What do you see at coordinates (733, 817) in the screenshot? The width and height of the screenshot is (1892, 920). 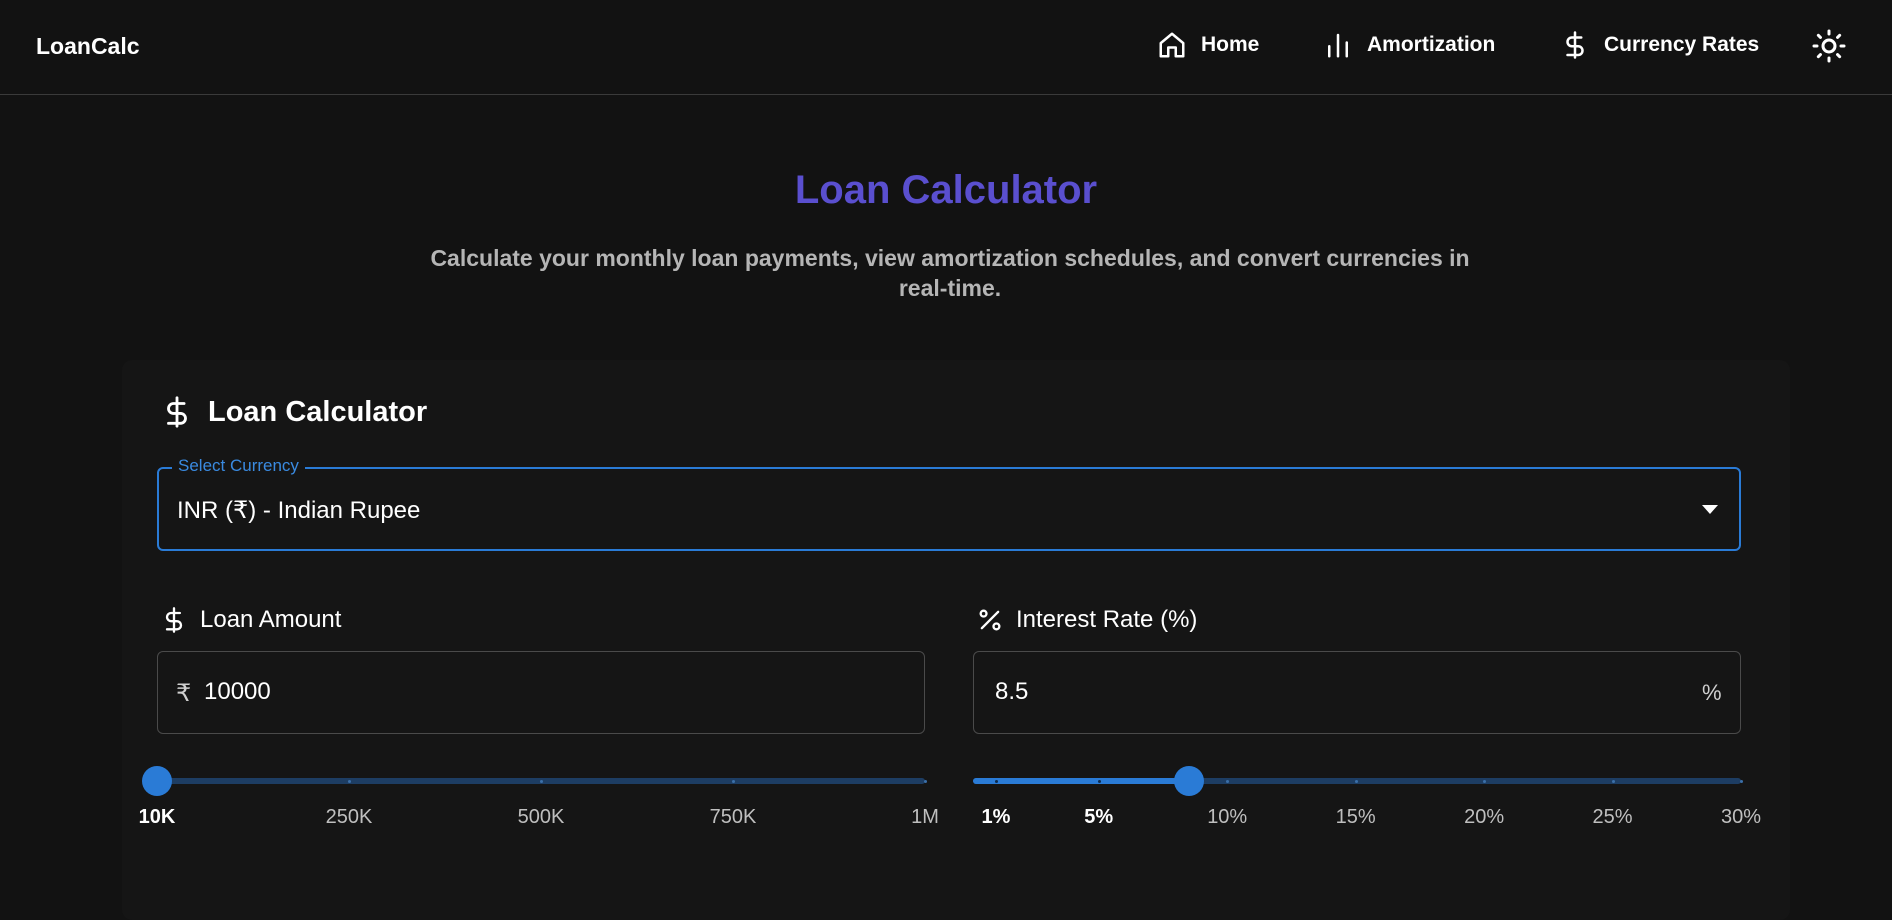 I see `loan-slider-mark-label: 750K` at bounding box center [733, 817].